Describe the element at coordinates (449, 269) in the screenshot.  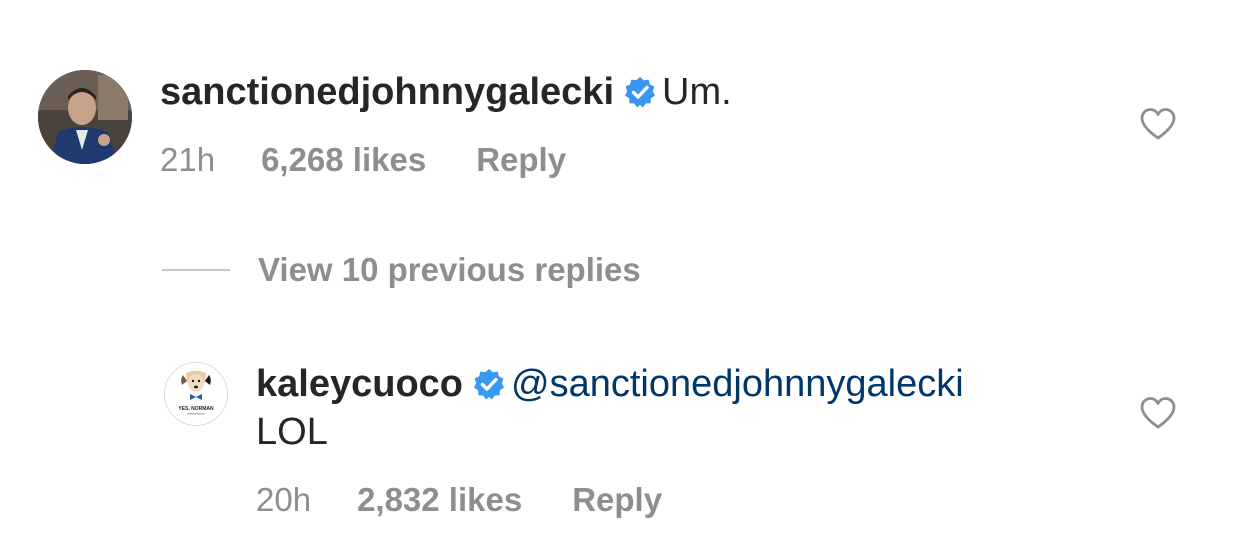
I see `view-replies-label: View 10 previous replies` at that location.